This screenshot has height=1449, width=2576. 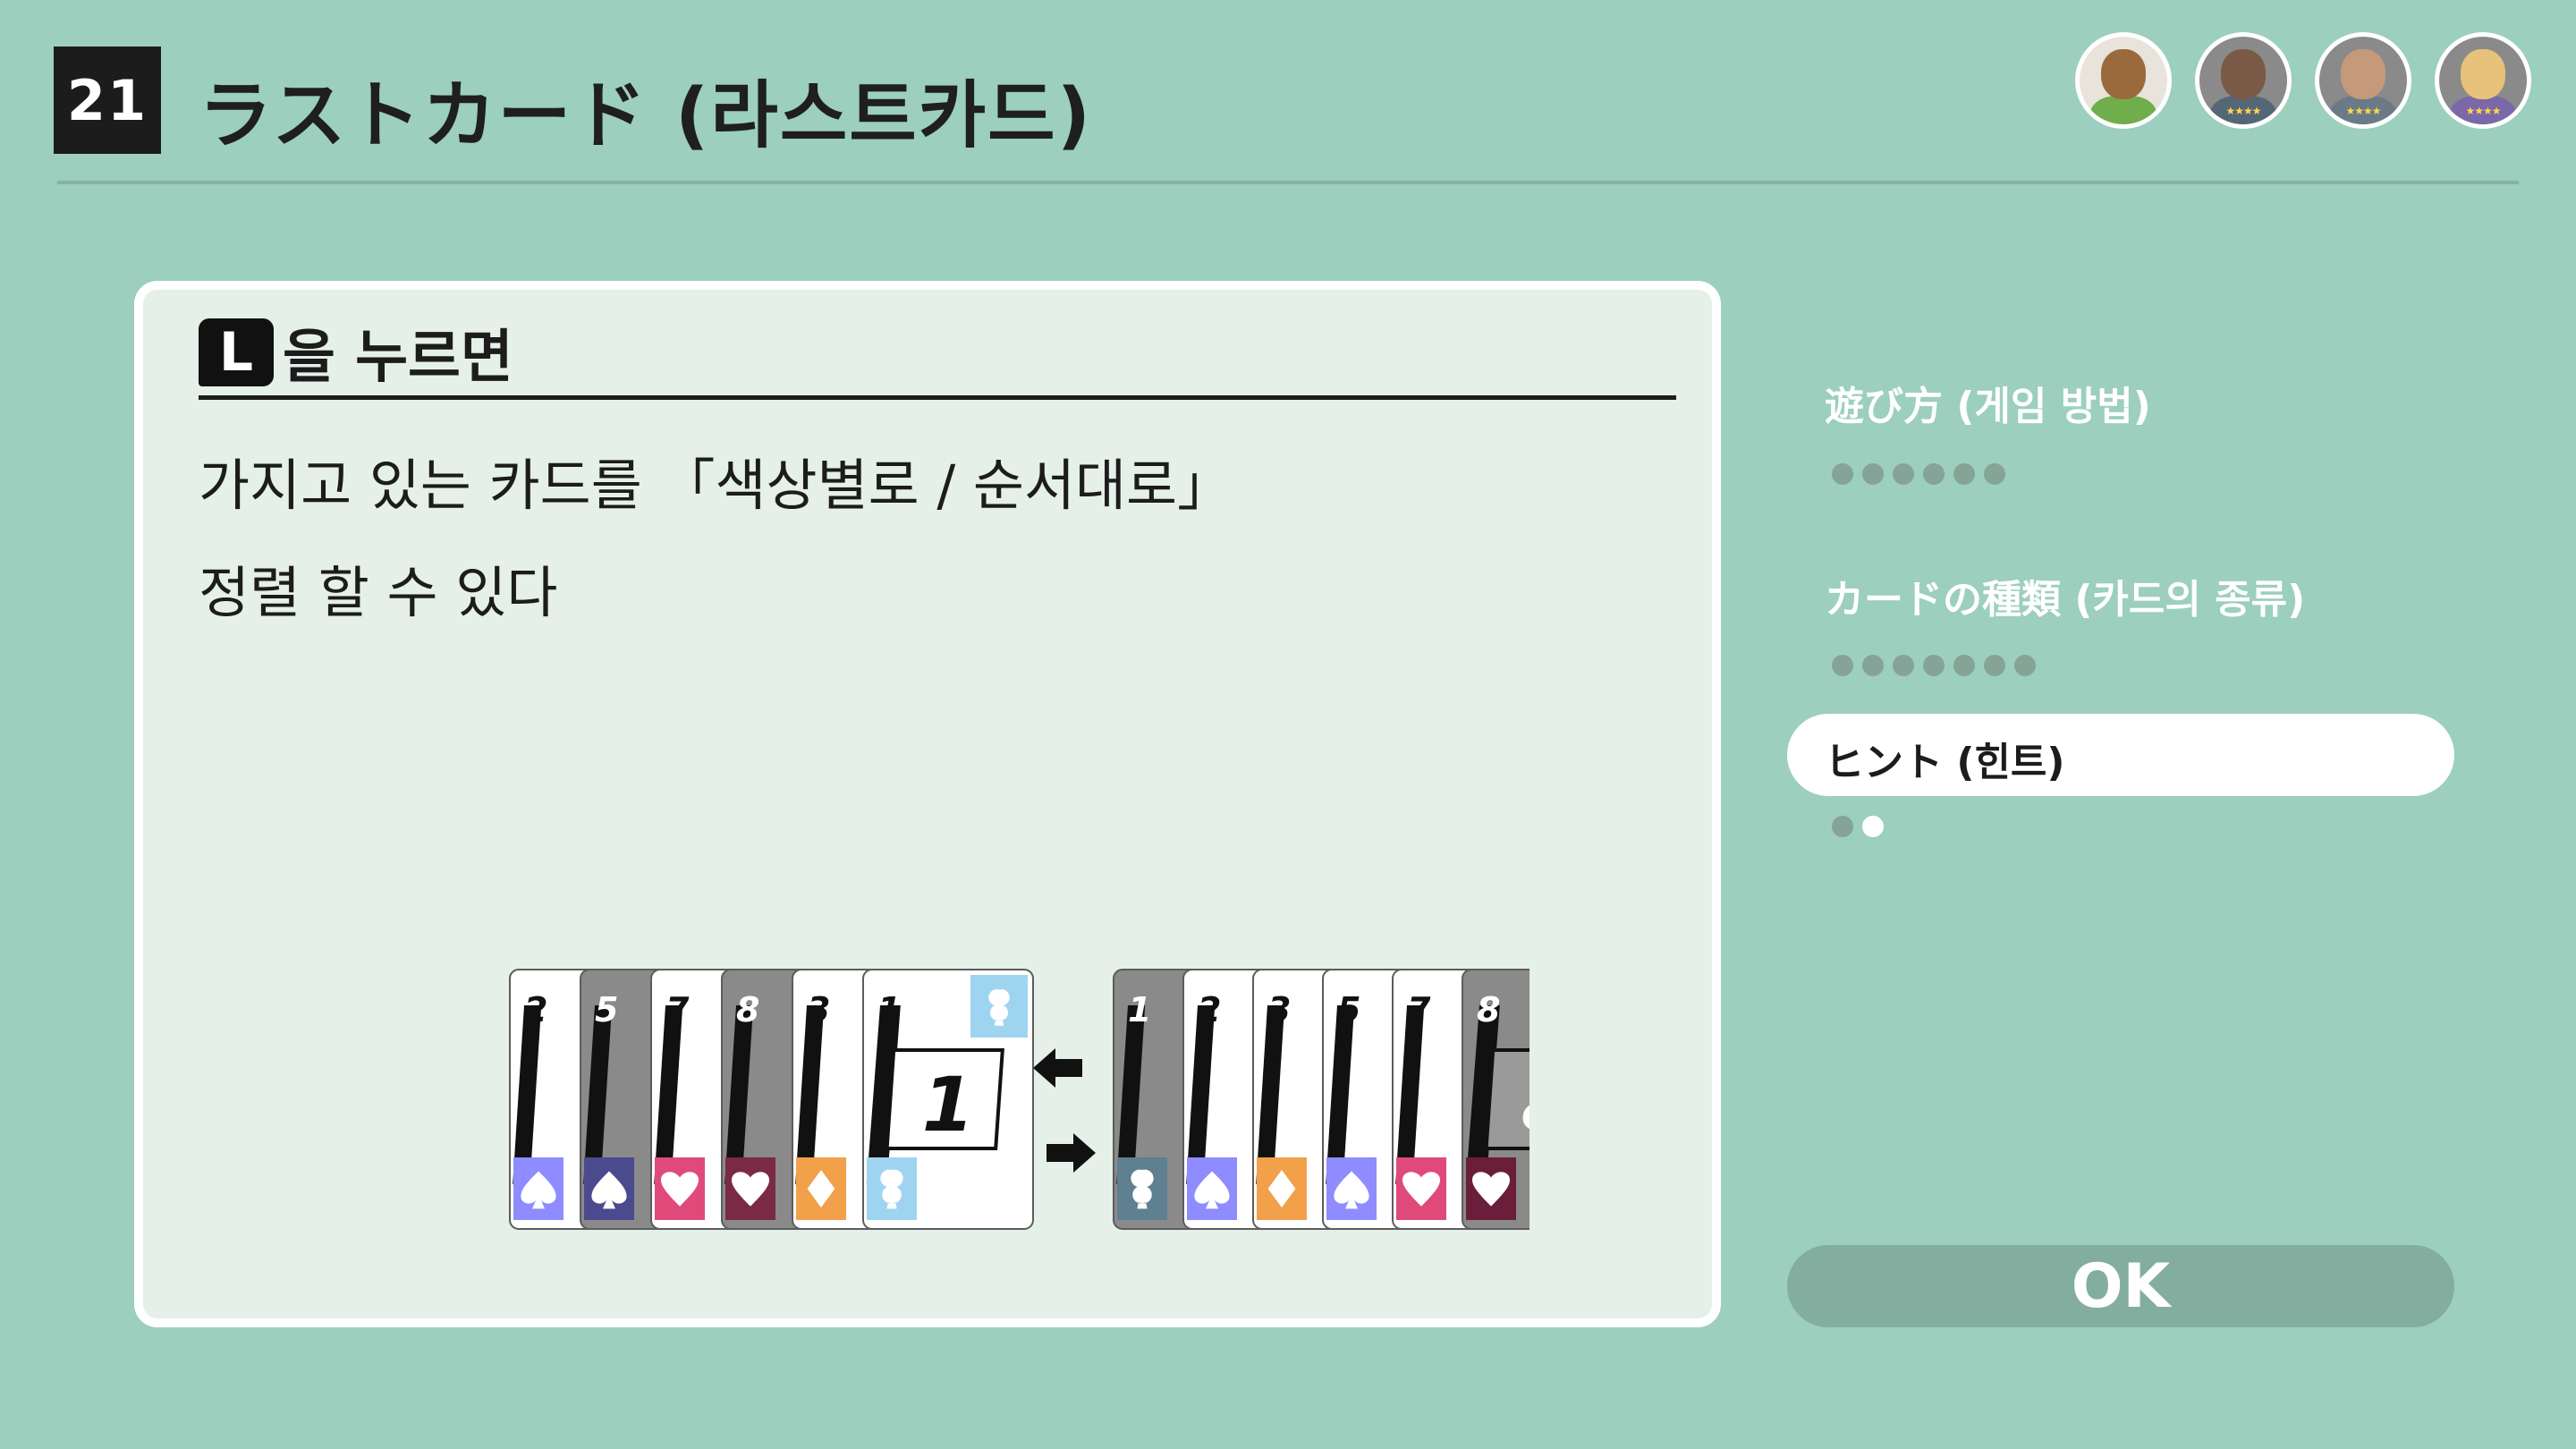 What do you see at coordinates (2303, 80) in the screenshot?
I see `player-list: ★★★★ ★★★★ ★★★★` at bounding box center [2303, 80].